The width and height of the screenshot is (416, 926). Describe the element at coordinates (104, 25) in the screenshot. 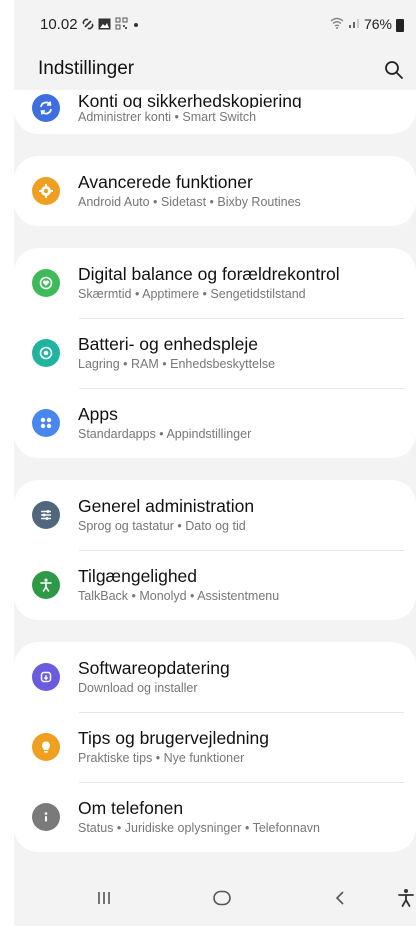

I see `image-icon` at that location.